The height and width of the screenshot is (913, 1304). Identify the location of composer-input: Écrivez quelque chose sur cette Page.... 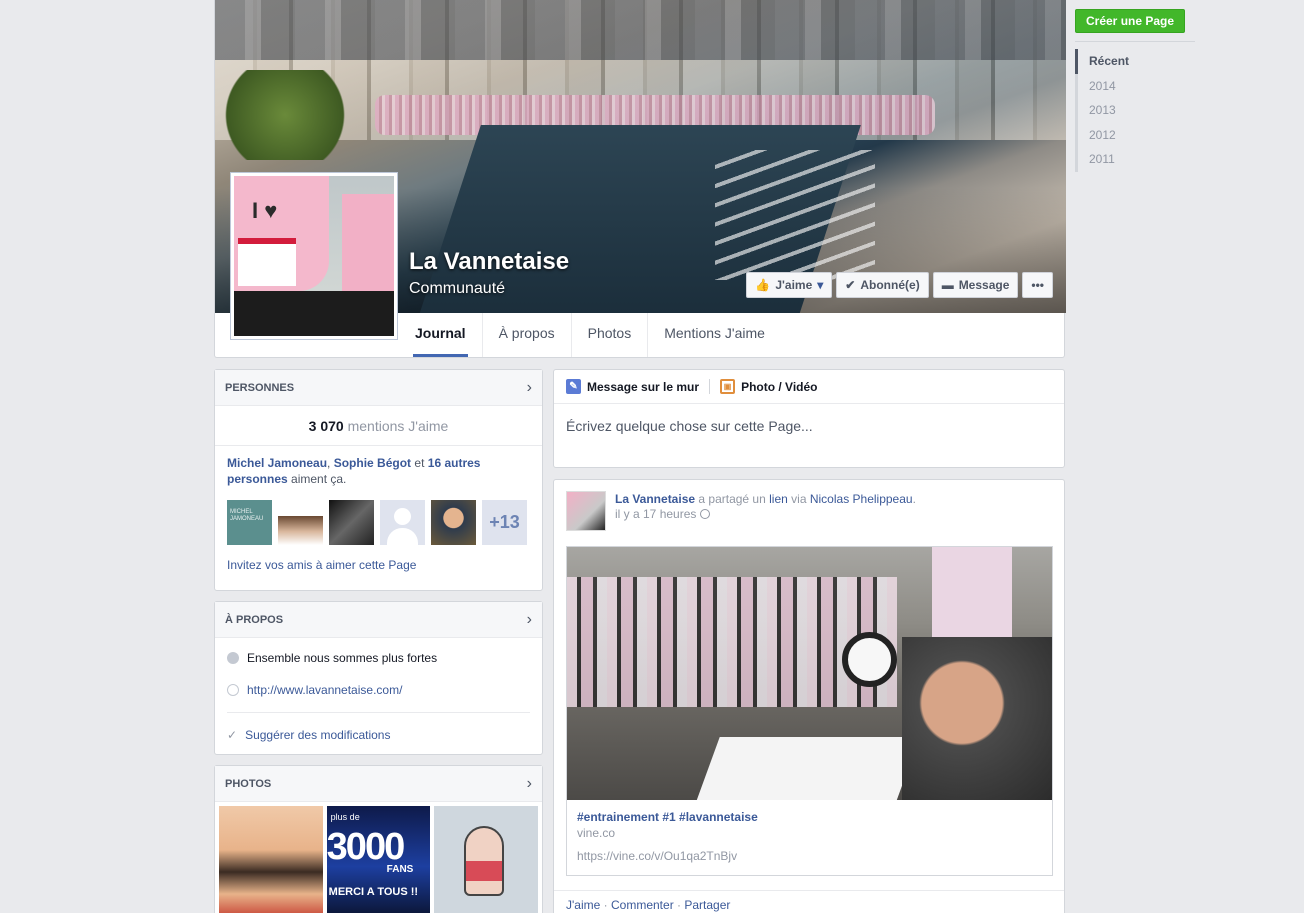
(809, 426).